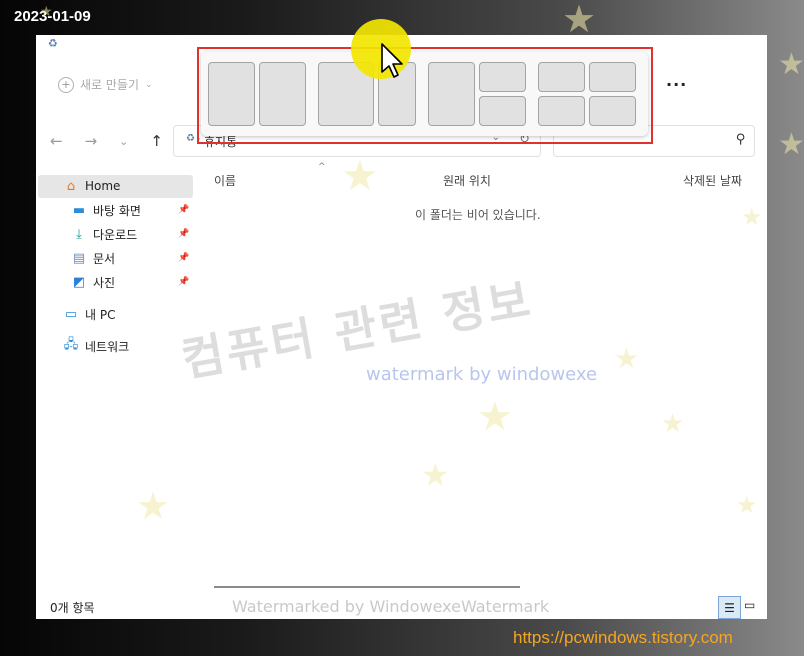 This screenshot has height=656, width=804. I want to click on sidebar-item-label: 내 PC, so click(100, 314).